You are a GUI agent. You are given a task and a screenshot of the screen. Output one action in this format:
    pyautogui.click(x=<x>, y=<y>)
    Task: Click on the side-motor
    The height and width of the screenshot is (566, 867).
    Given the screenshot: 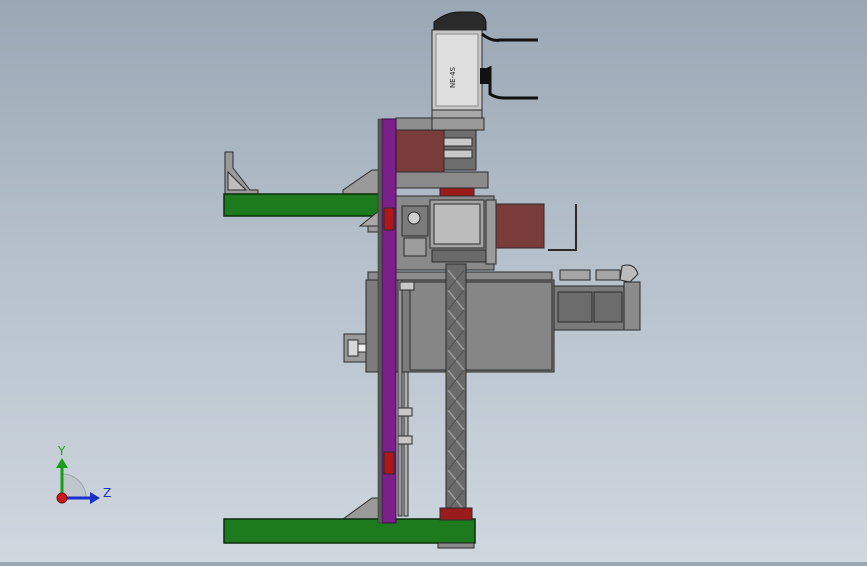 What is the action you would take?
    pyautogui.click(x=597, y=297)
    